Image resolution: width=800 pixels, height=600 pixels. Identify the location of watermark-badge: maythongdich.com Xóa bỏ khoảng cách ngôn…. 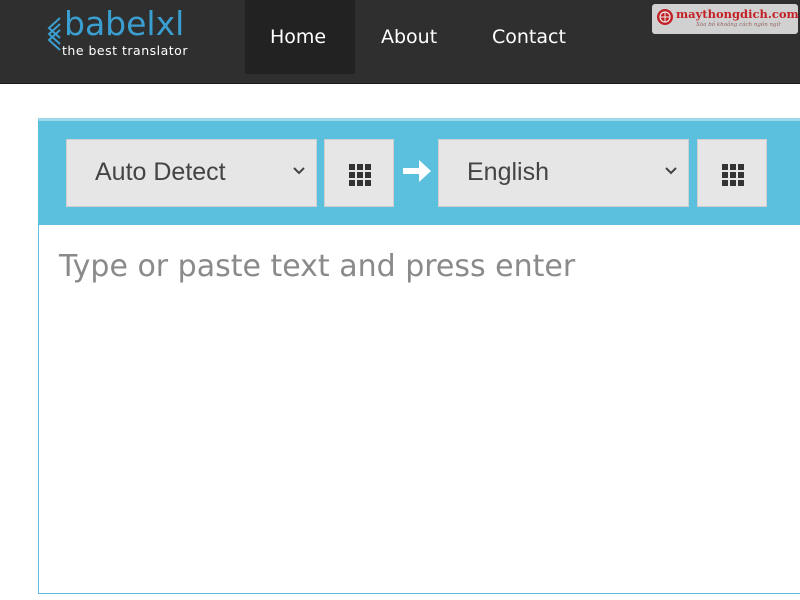
(725, 19).